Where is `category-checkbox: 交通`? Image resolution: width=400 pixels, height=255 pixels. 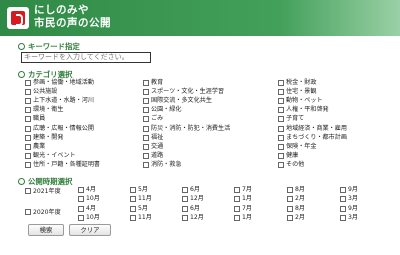
category-checkbox: 交通 is located at coordinates (153, 147).